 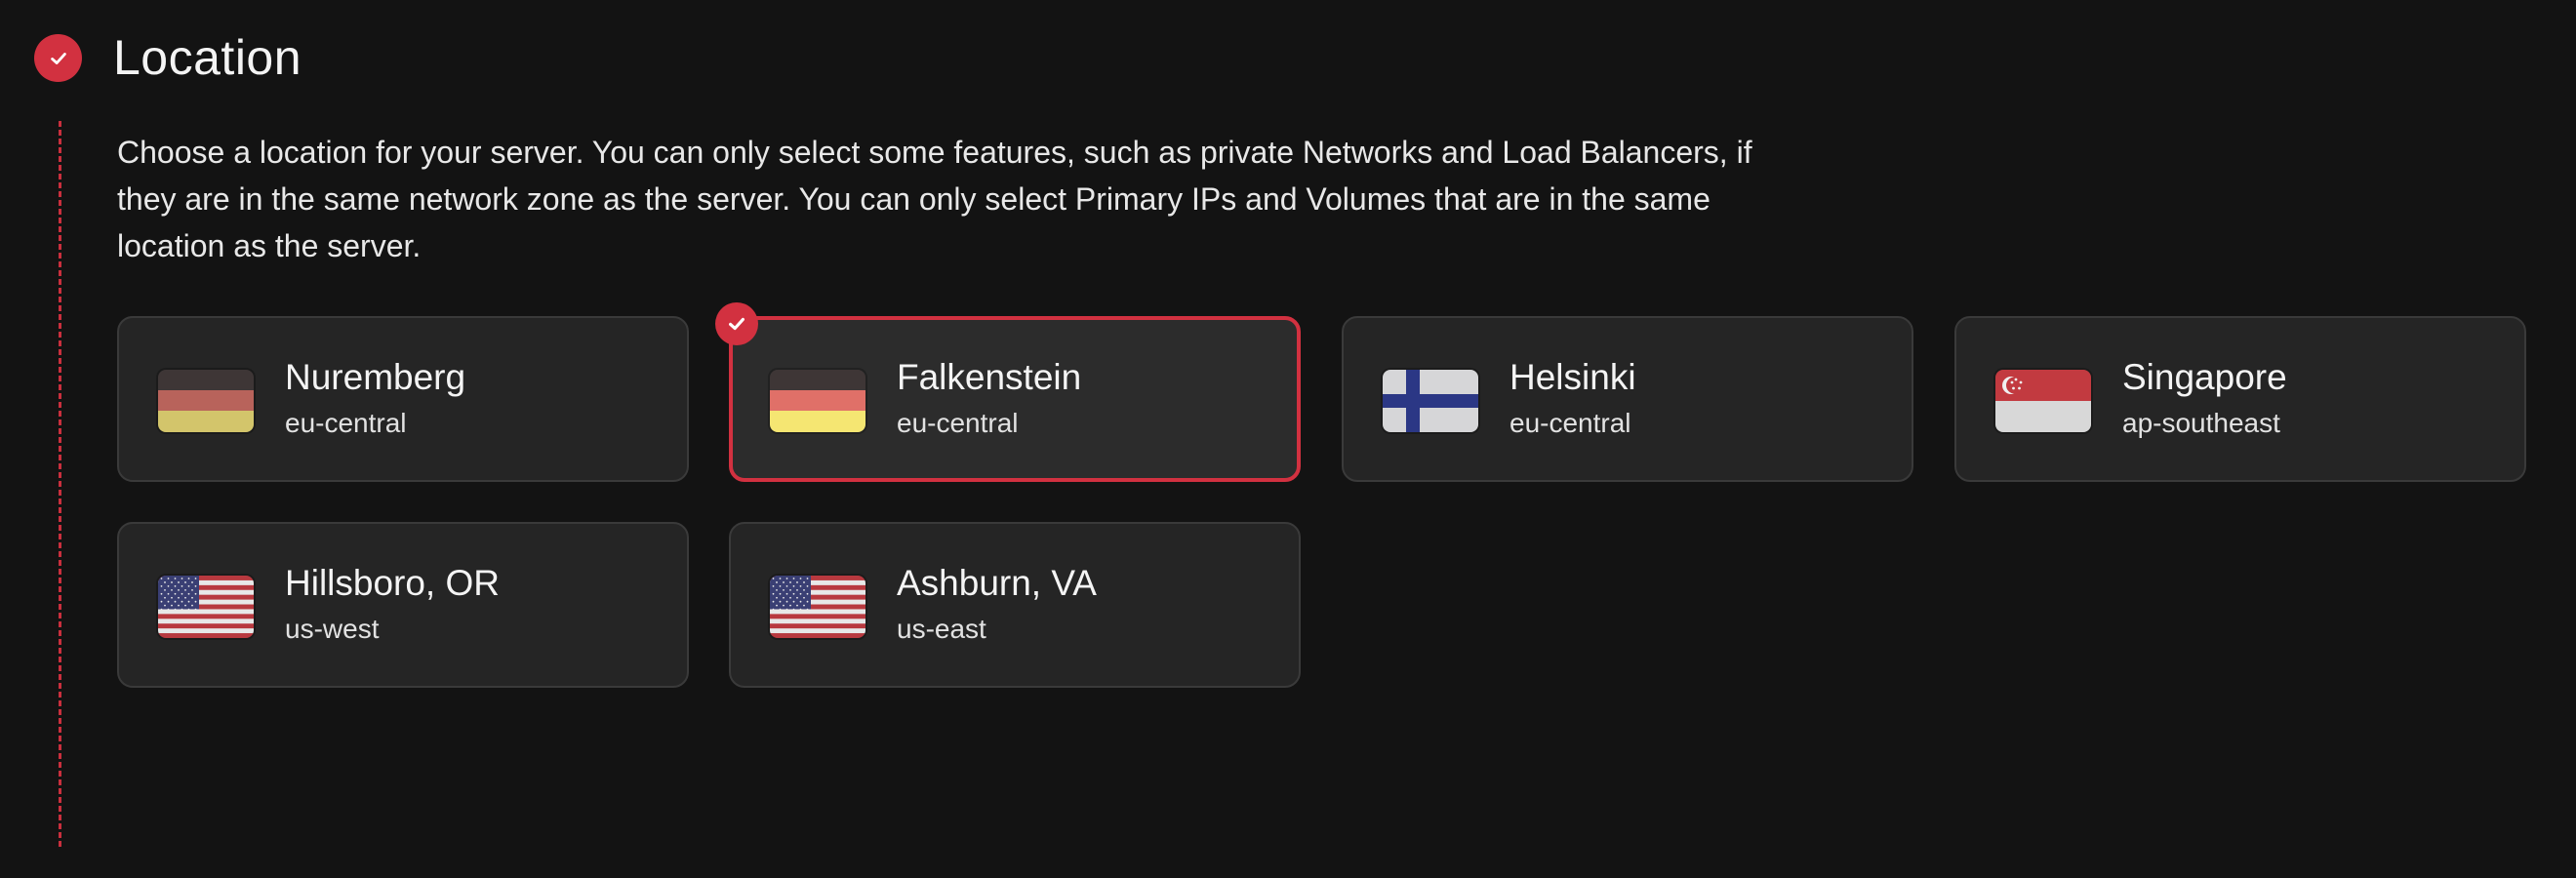 What do you see at coordinates (207, 57) in the screenshot?
I see `section-title: Location` at bounding box center [207, 57].